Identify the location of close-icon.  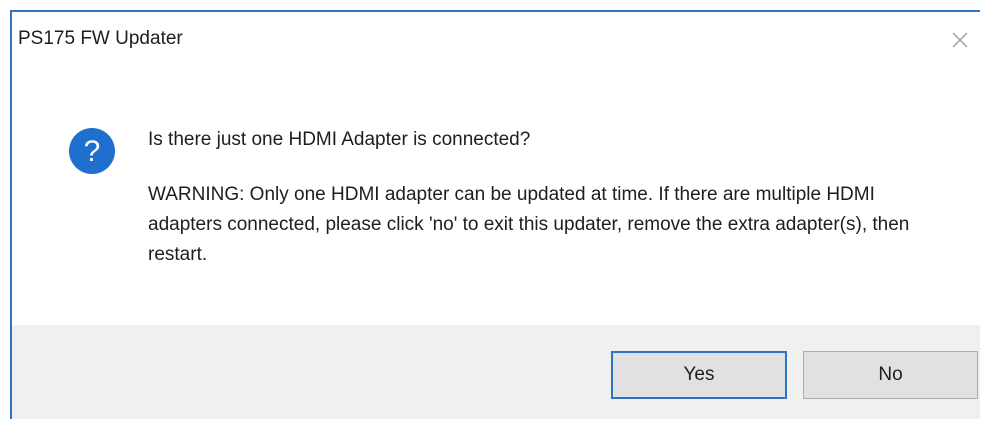
(960, 40).